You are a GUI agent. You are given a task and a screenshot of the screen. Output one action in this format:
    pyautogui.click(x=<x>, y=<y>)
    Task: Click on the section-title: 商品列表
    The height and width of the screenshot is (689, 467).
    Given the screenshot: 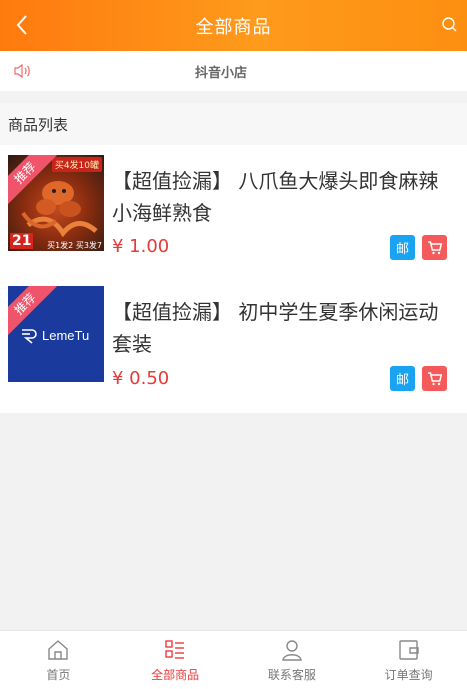 What is the action you would take?
    pyautogui.click(x=233, y=124)
    